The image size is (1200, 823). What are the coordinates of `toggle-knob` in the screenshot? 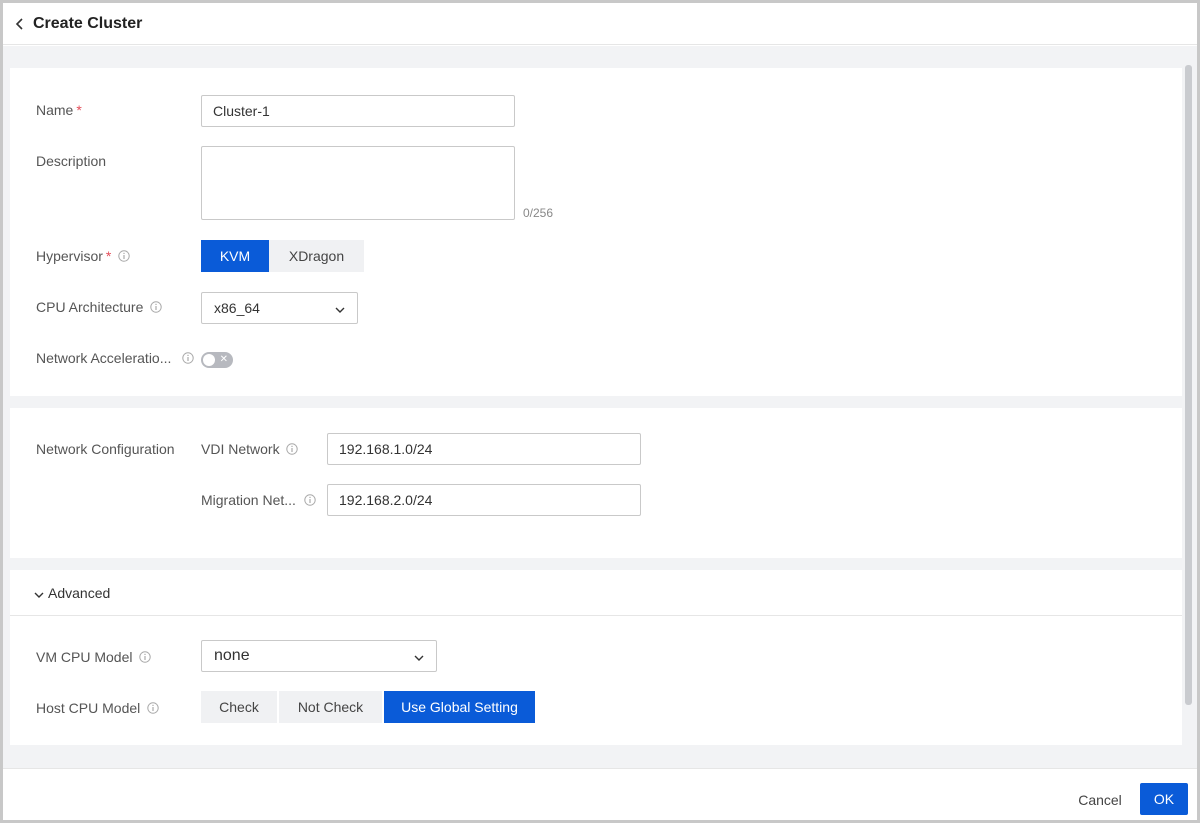 It's located at (209, 360).